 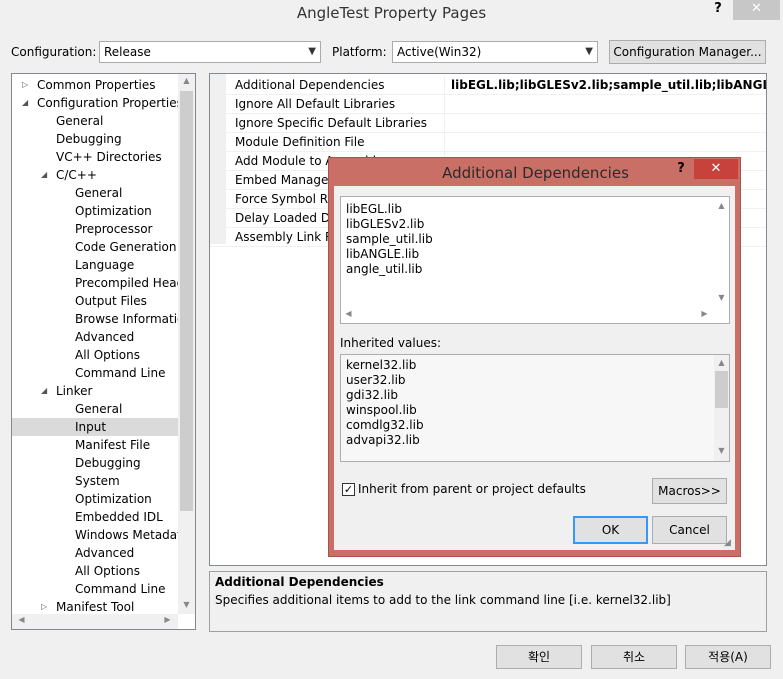 I want to click on chevron-down-icon: ▼, so click(x=589, y=51).